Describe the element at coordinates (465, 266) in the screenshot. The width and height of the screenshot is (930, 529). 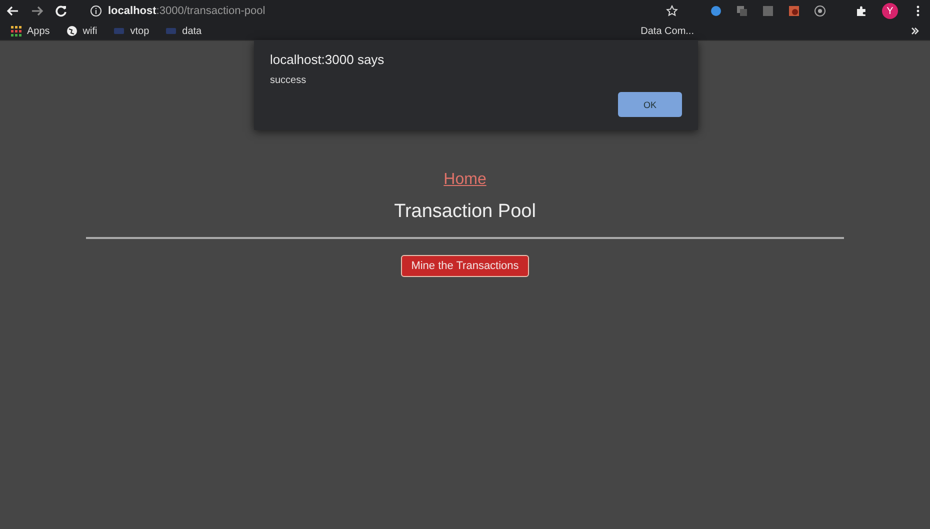
I see `mine-button: Mine the Transactions` at that location.